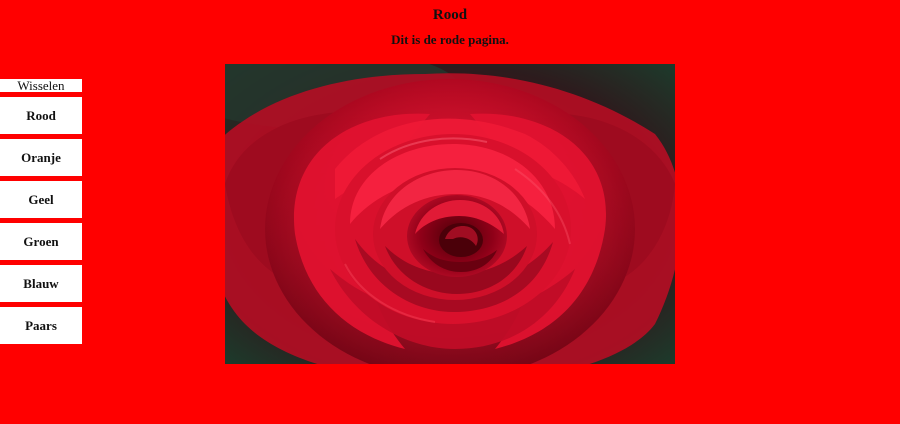 The height and width of the screenshot is (424, 900). Describe the element at coordinates (41, 325) in the screenshot. I see `nav-button-paars: Paars` at that location.